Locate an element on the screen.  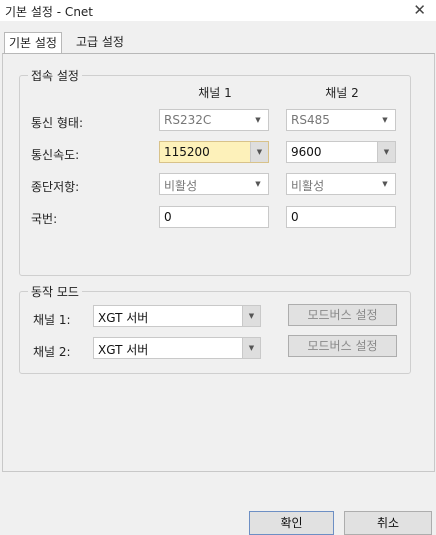
termination-ch2-select: 비활성 ▼ is located at coordinates (341, 184).